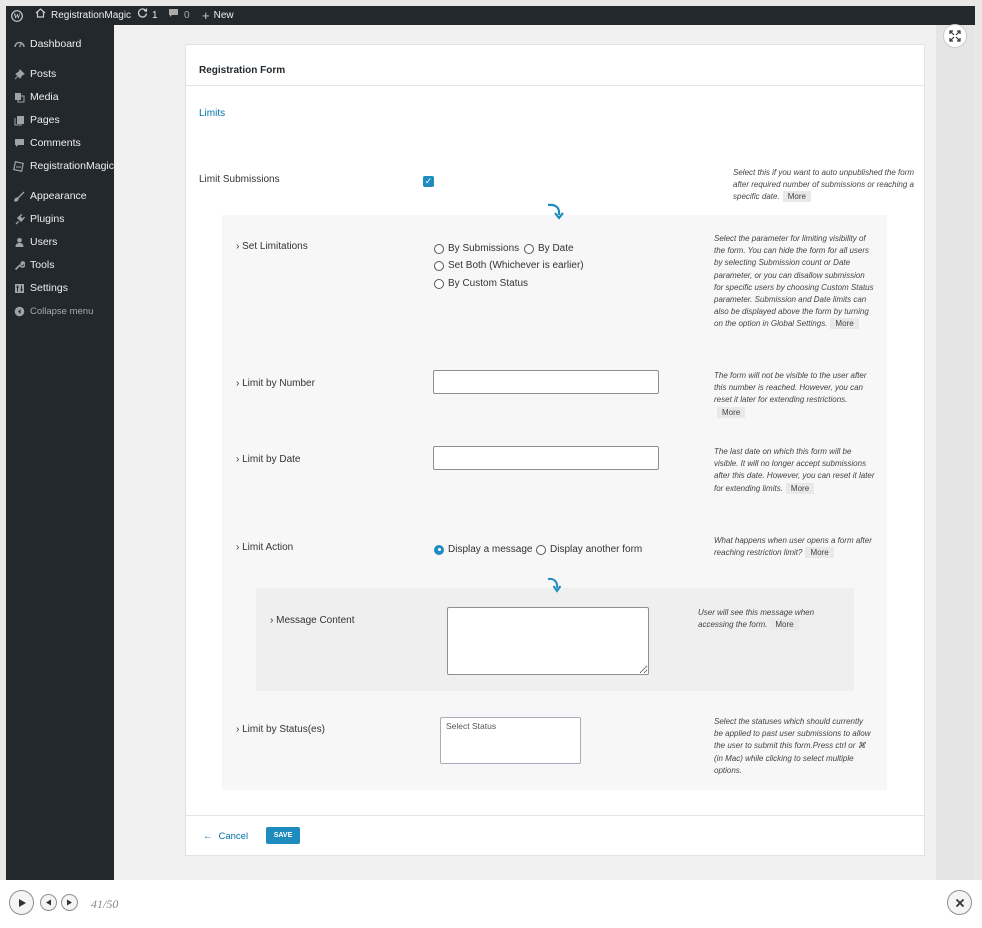  I want to click on close-icon, so click(959, 902).